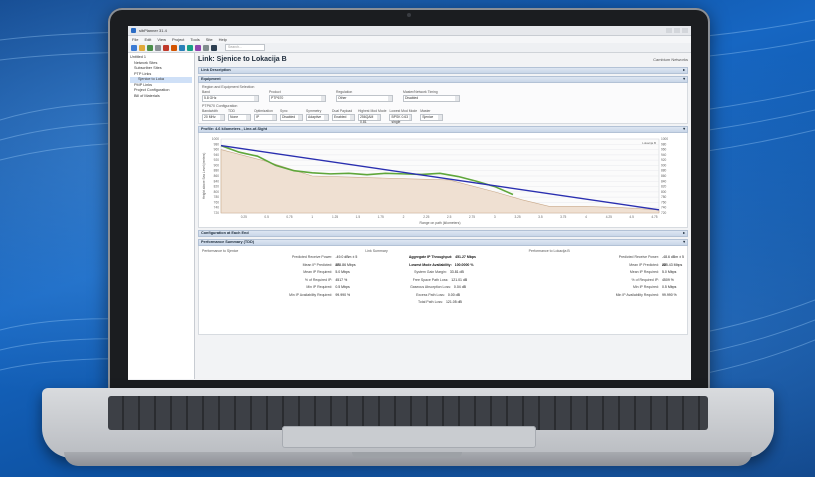 Image resolution: width=815 pixels, height=477 pixels. I want to click on middle-value: 100.0000 %, so click(464, 264).